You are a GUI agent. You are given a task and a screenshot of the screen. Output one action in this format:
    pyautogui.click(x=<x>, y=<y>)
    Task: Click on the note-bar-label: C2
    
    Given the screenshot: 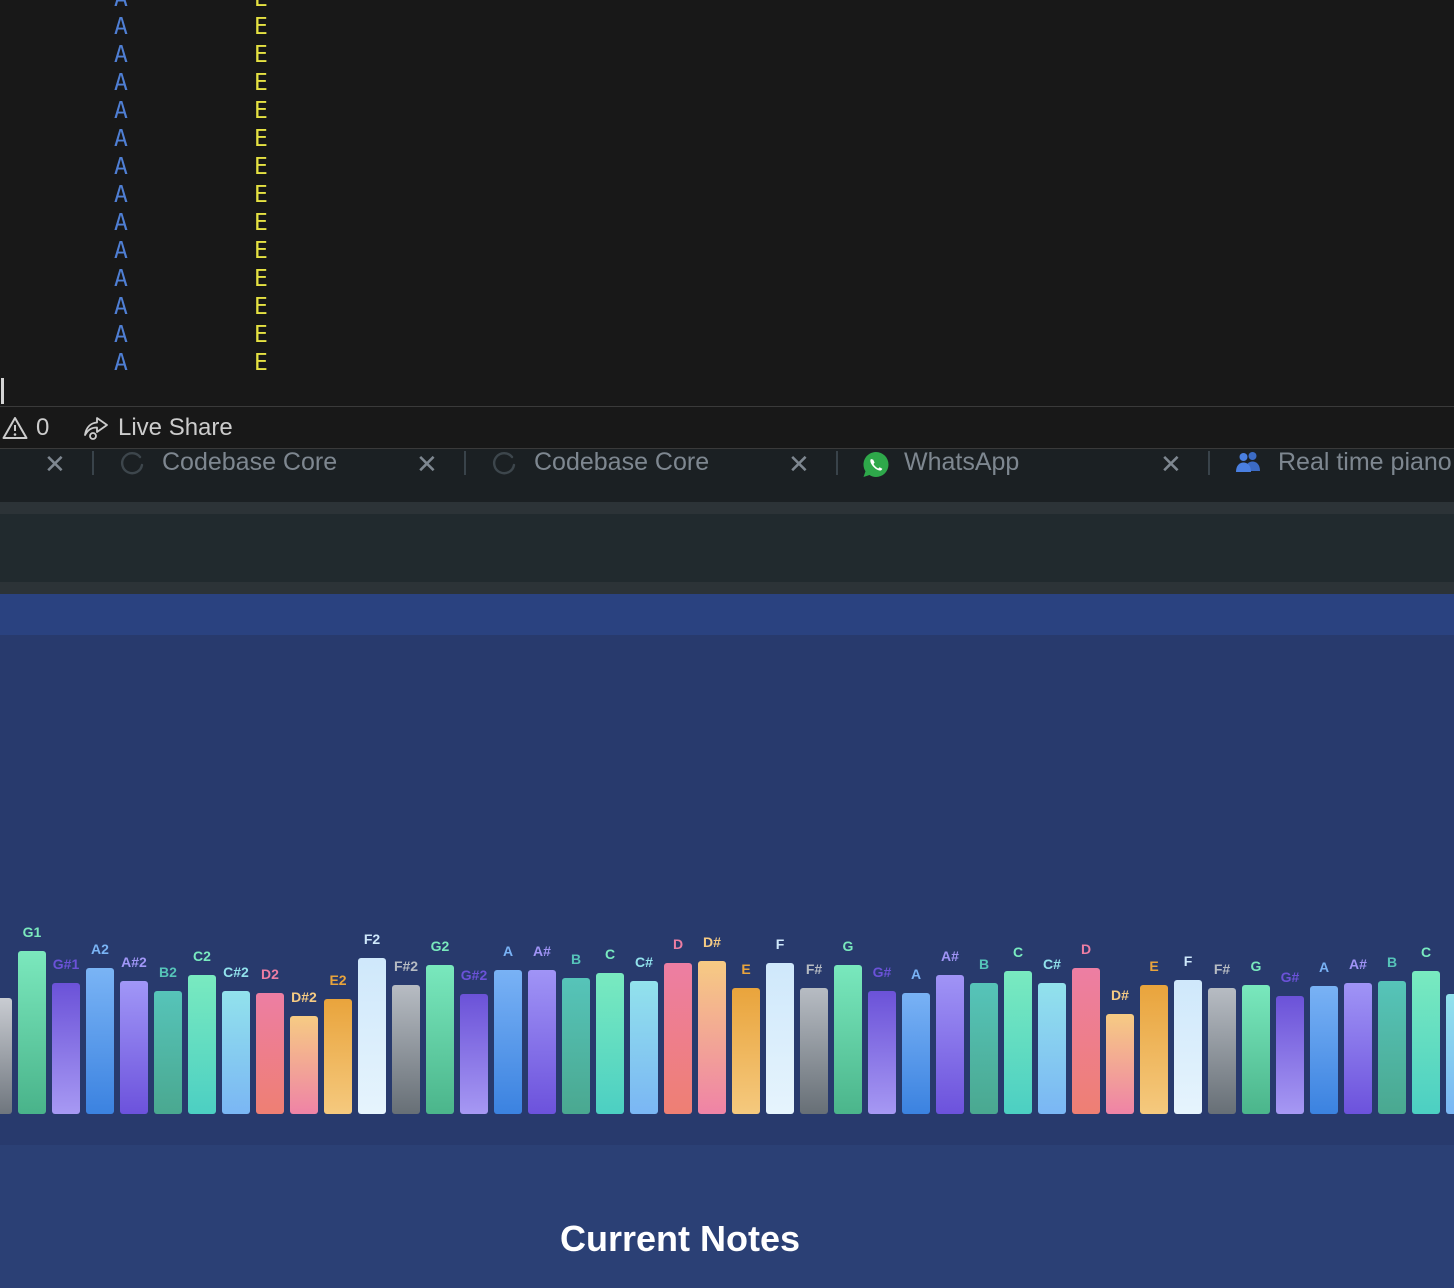 What is the action you would take?
    pyautogui.click(x=202, y=956)
    